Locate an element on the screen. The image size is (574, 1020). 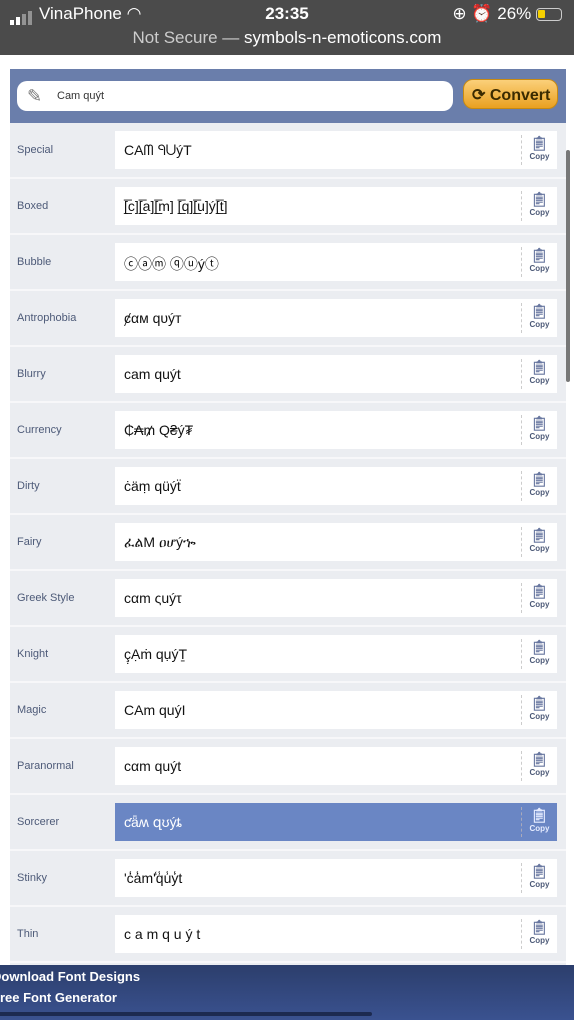
font-style-label: Currency is located at coordinates (39, 430).